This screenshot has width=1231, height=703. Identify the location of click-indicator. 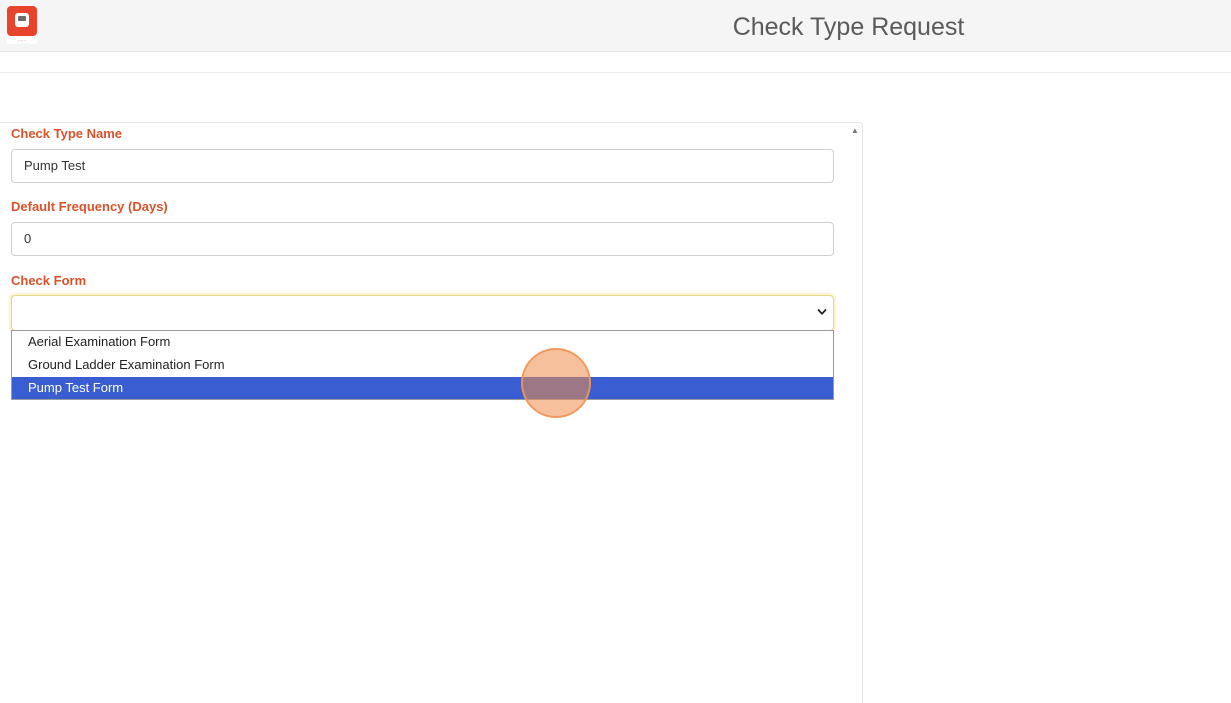
(556, 383).